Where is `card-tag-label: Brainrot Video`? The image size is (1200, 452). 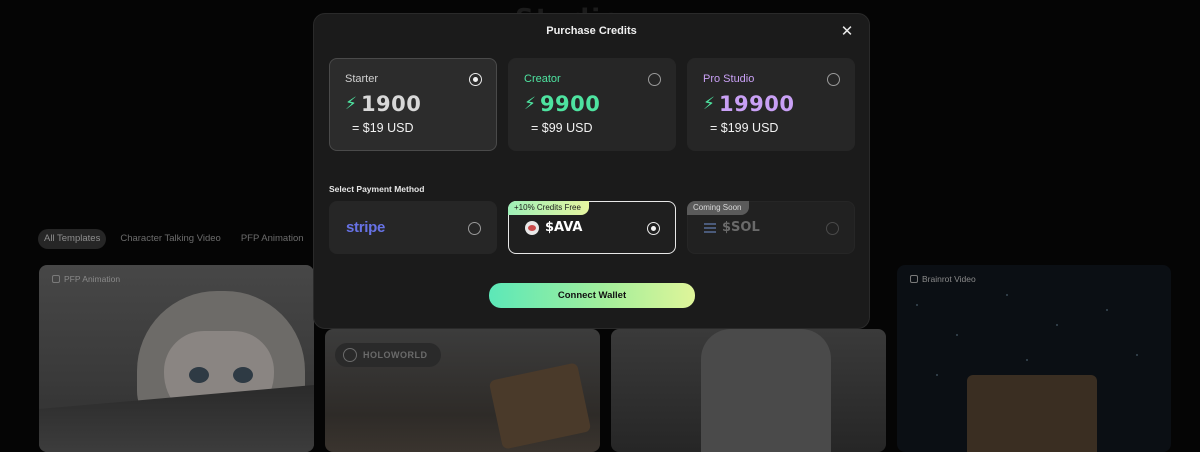
card-tag-label: Brainrot Video is located at coordinates (949, 279).